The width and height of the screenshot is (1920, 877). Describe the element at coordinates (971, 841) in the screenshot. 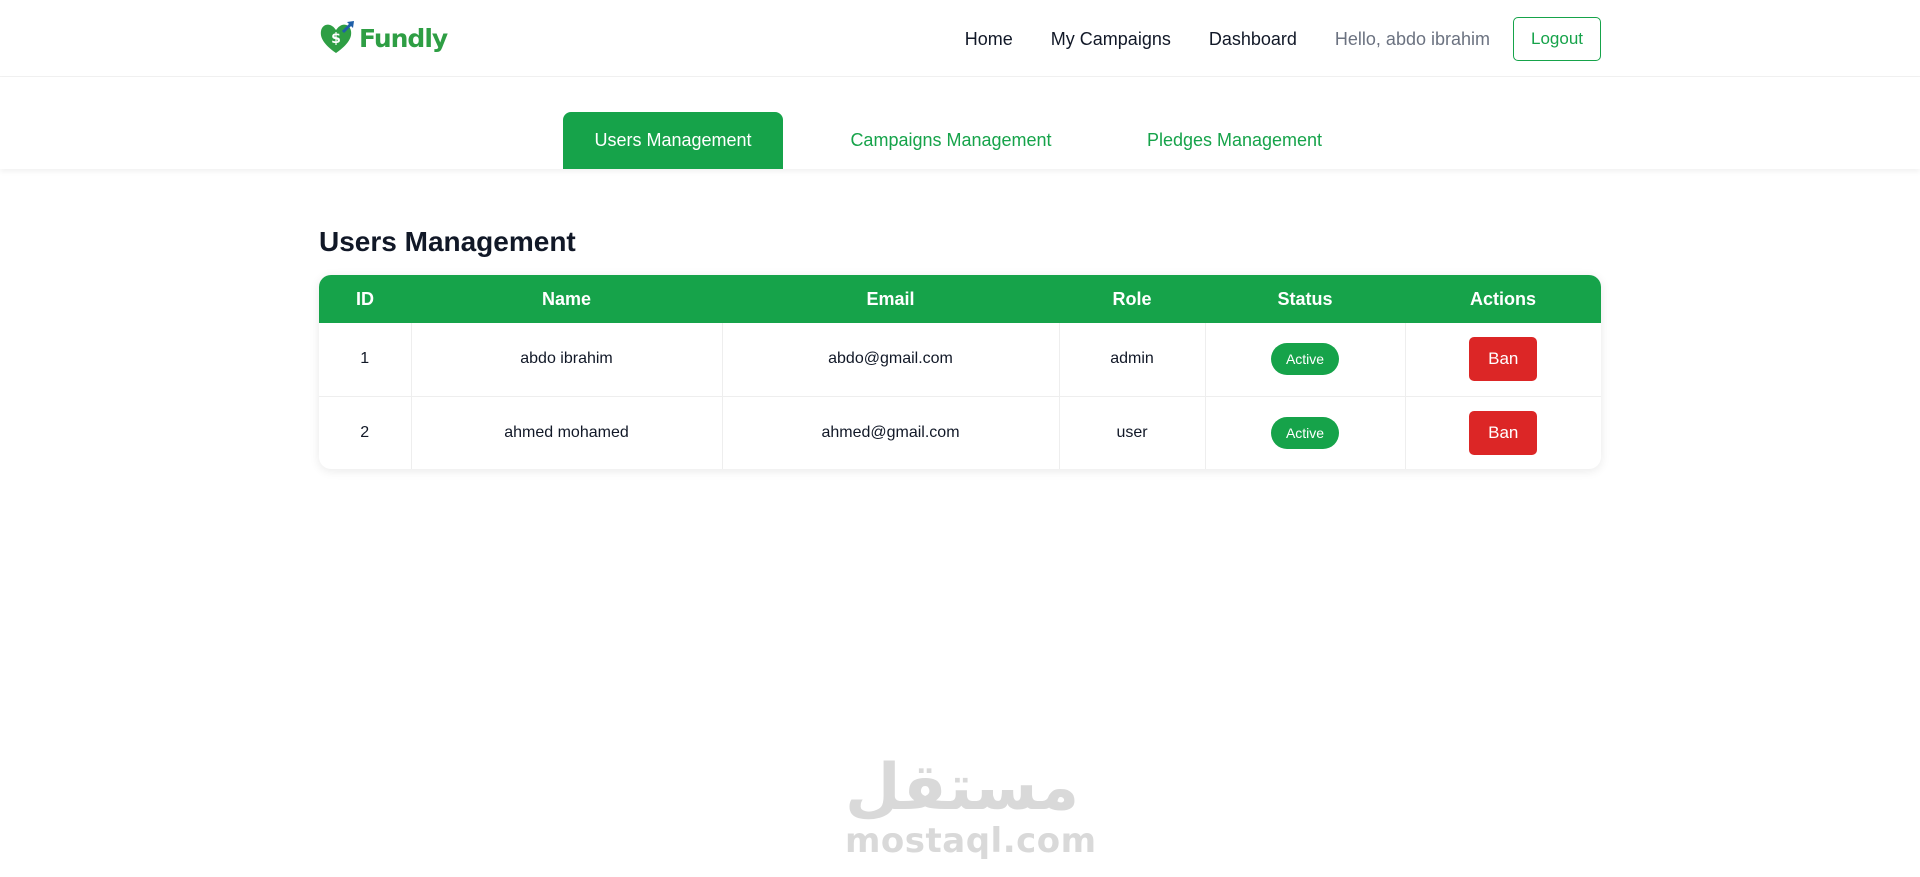

I see `watermark-latin: mostaql.com` at that location.